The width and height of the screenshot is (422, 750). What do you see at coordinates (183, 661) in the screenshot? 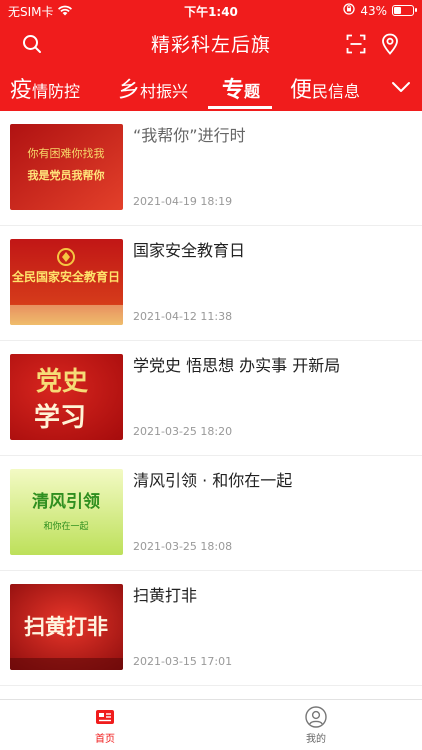
I see `article-date: 2021-03-15 17:01` at bounding box center [183, 661].